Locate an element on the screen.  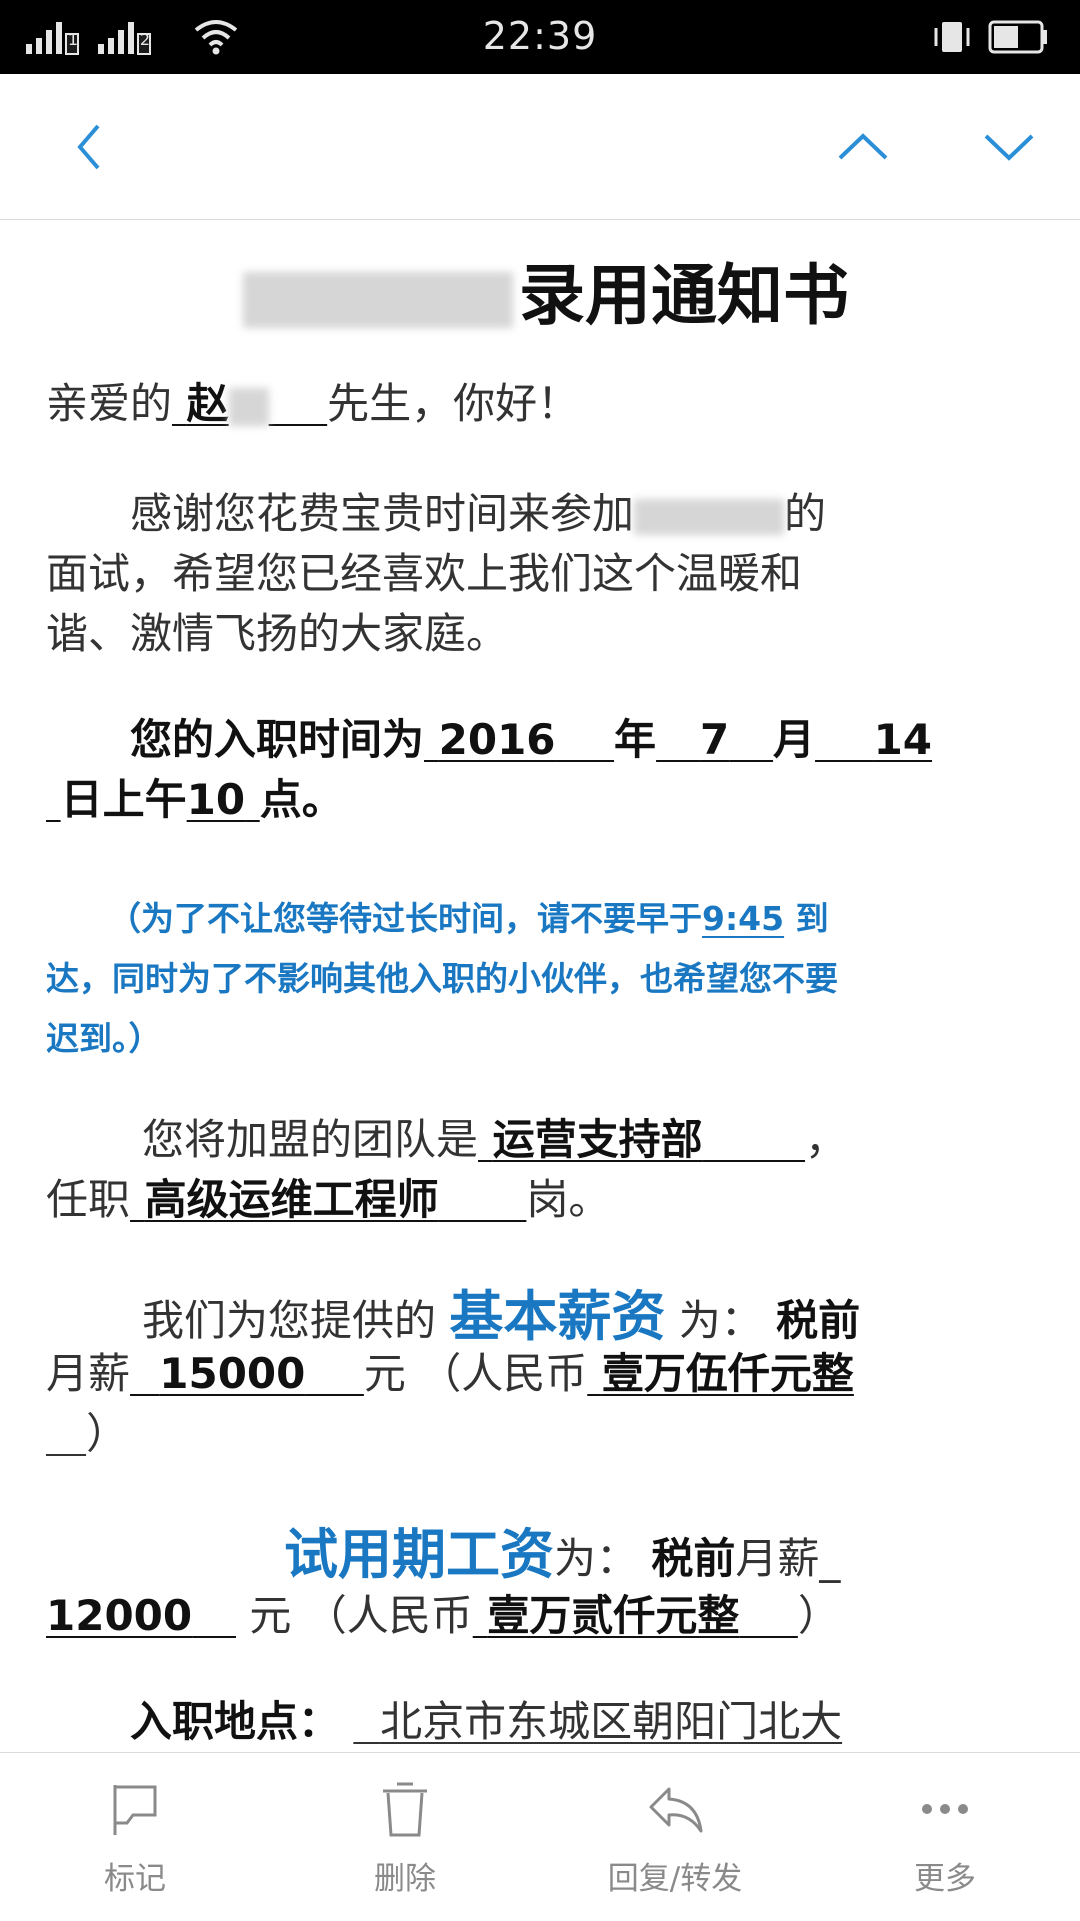
probation-mid: 为： is located at coordinates (596, 1558).